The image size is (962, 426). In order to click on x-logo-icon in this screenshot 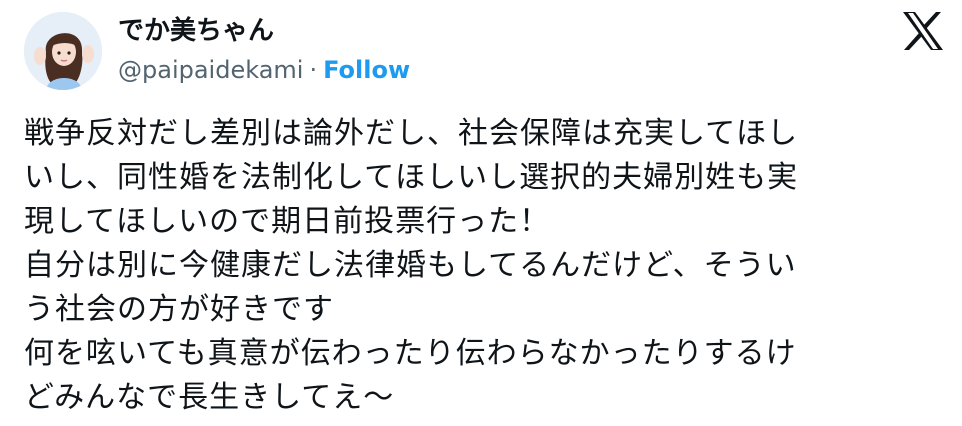, I will do `click(923, 31)`.